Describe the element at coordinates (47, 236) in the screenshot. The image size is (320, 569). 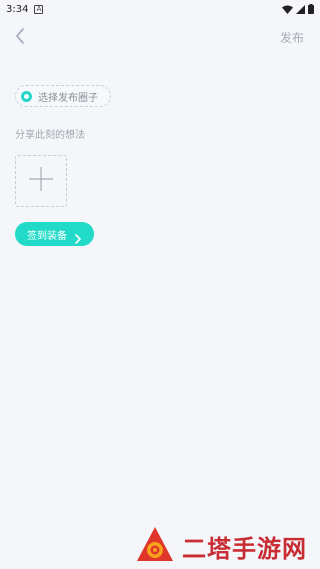
I see `sign-in-equipment-label: 签到装备` at that location.